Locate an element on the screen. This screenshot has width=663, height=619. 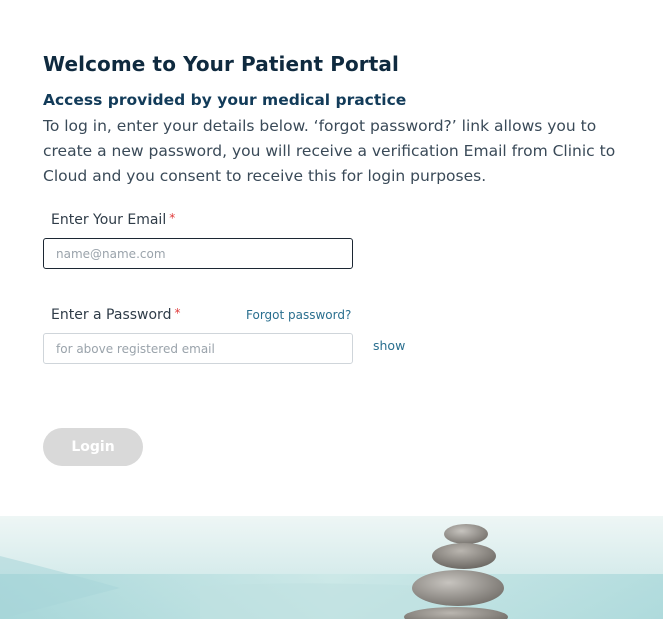
email-required-marker: * is located at coordinates (172, 218).